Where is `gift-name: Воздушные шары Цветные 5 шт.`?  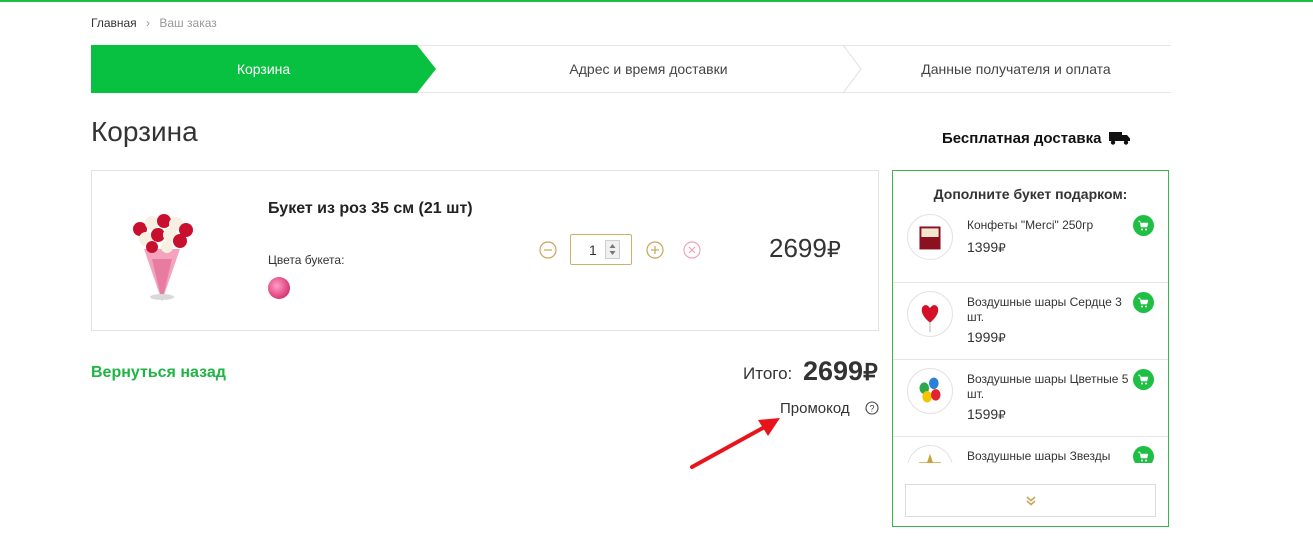
gift-name: Воздушные шары Цветные 5 шт. is located at coordinates (1048, 386).